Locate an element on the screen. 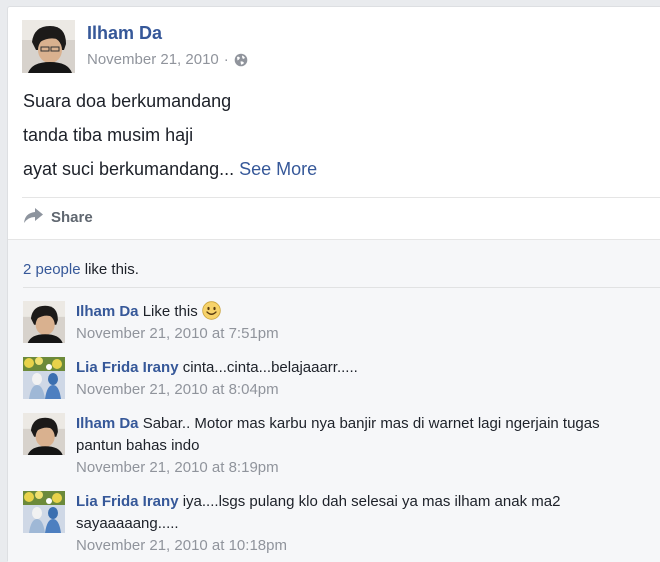 The image size is (660, 562). post-text-line-3: ayat suci berkumandang... See More is located at coordinates (170, 169).